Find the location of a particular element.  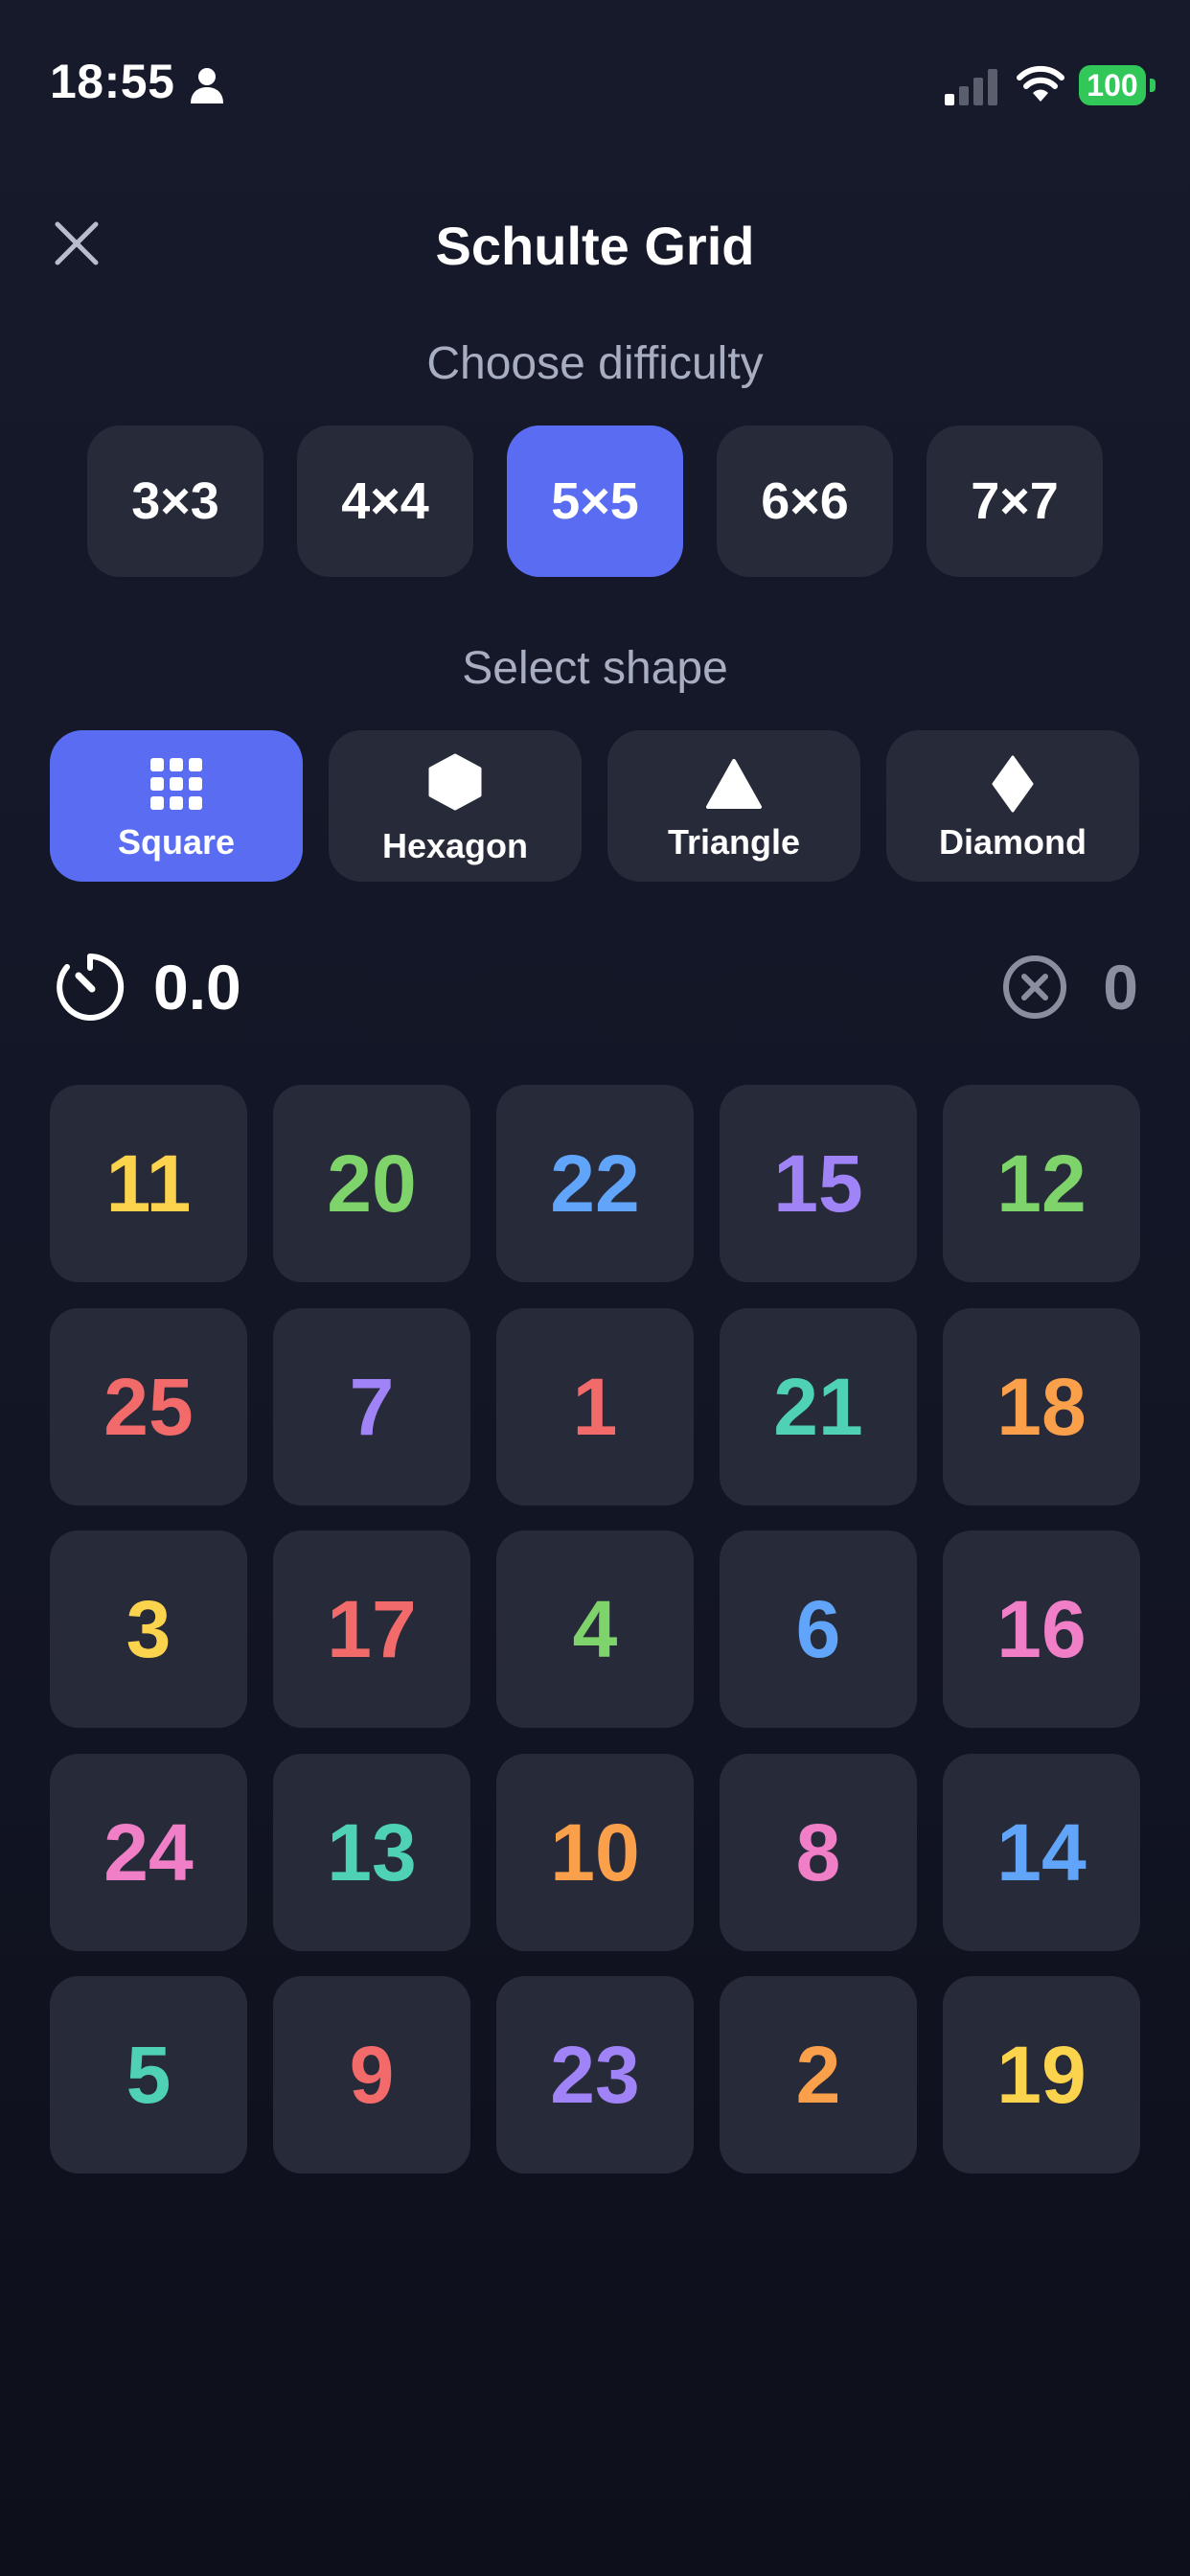

grid-cell: 18 is located at coordinates (1041, 1407).